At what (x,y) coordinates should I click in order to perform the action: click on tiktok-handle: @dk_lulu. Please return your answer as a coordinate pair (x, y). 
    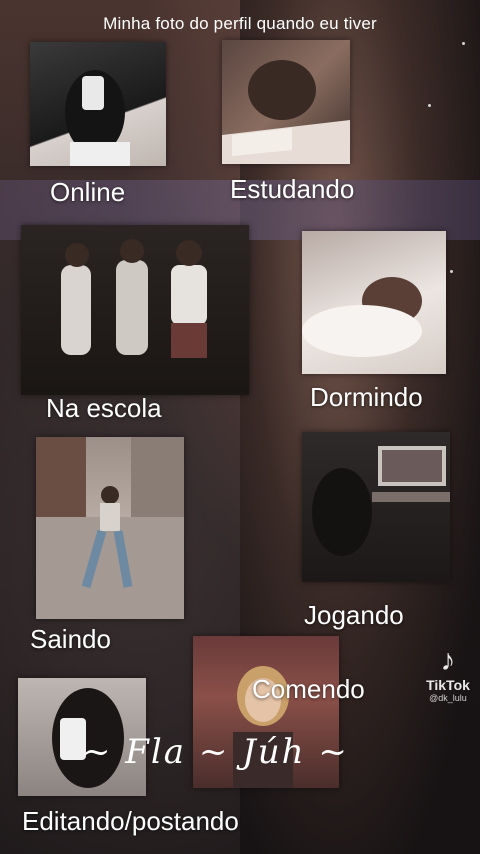
    Looking at the image, I should click on (448, 698).